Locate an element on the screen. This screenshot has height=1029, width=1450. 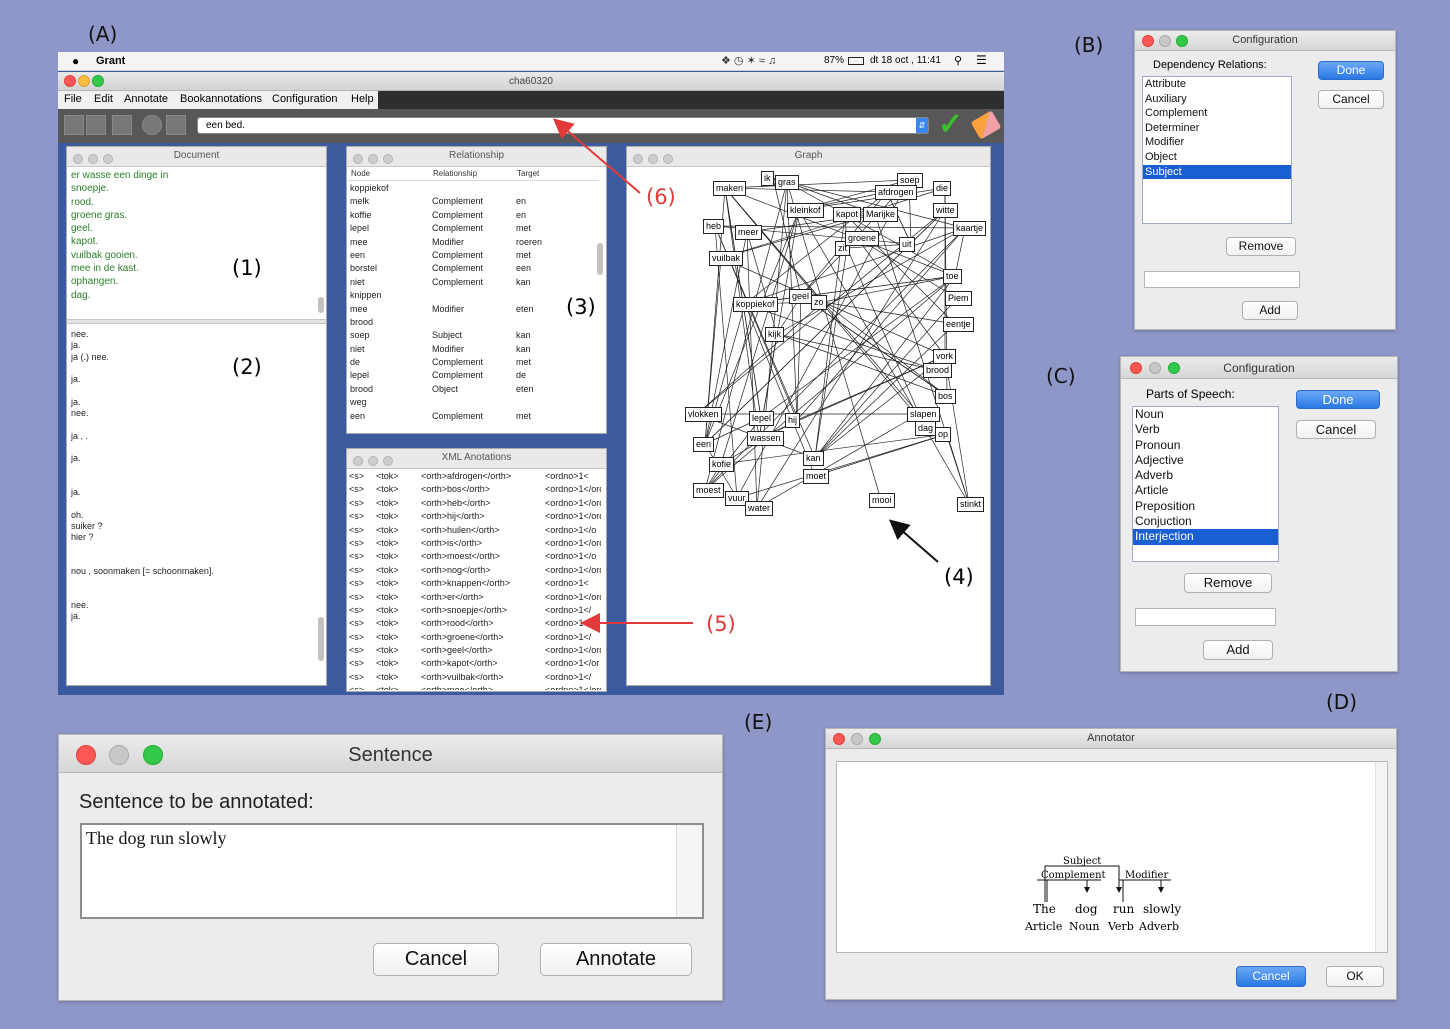
rel-complement: Complement is located at coordinates (1073, 875).